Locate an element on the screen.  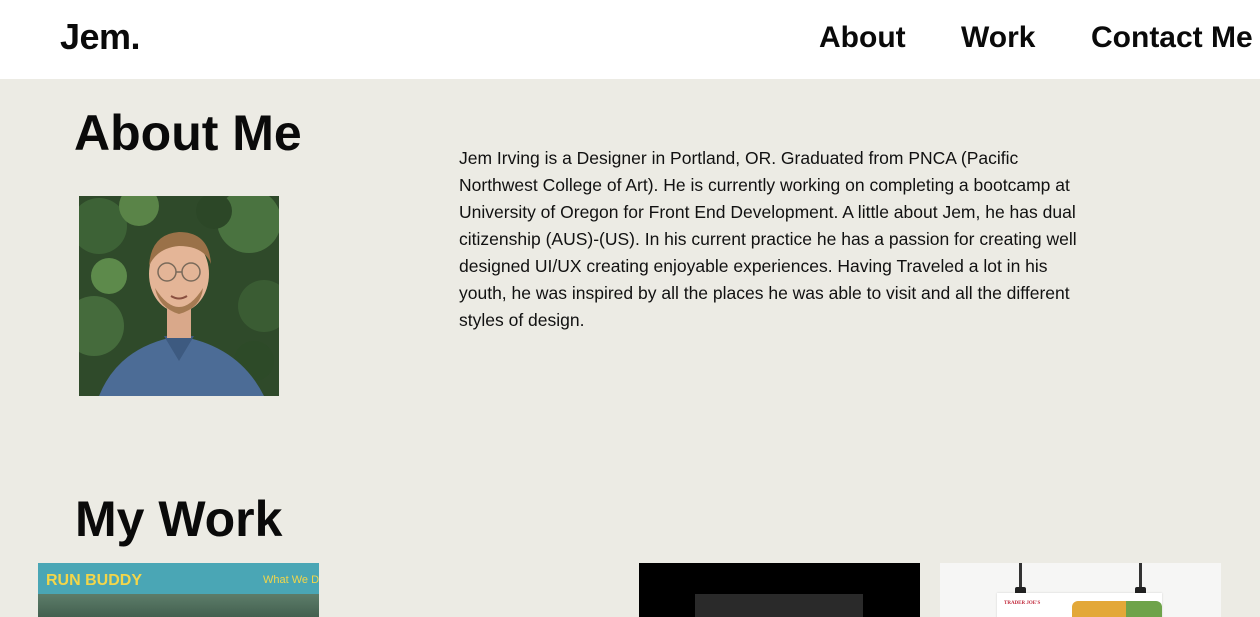
poster-illustration is located at coordinates (1117, 609).